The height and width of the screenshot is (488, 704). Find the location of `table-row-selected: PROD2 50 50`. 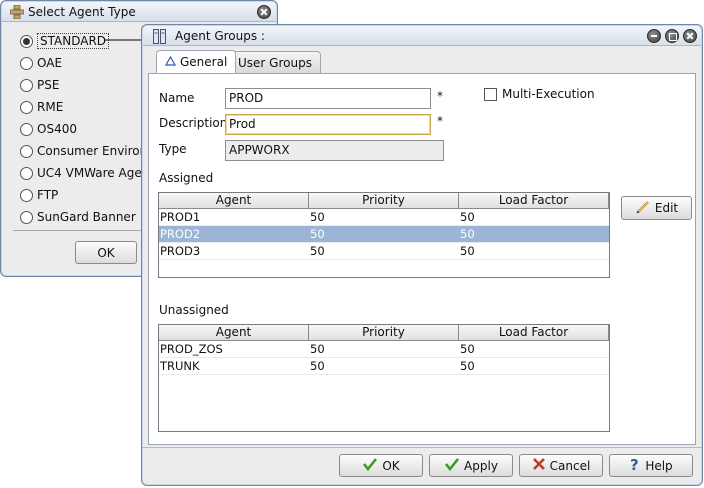

table-row-selected: PROD2 50 50 is located at coordinates (384, 234).